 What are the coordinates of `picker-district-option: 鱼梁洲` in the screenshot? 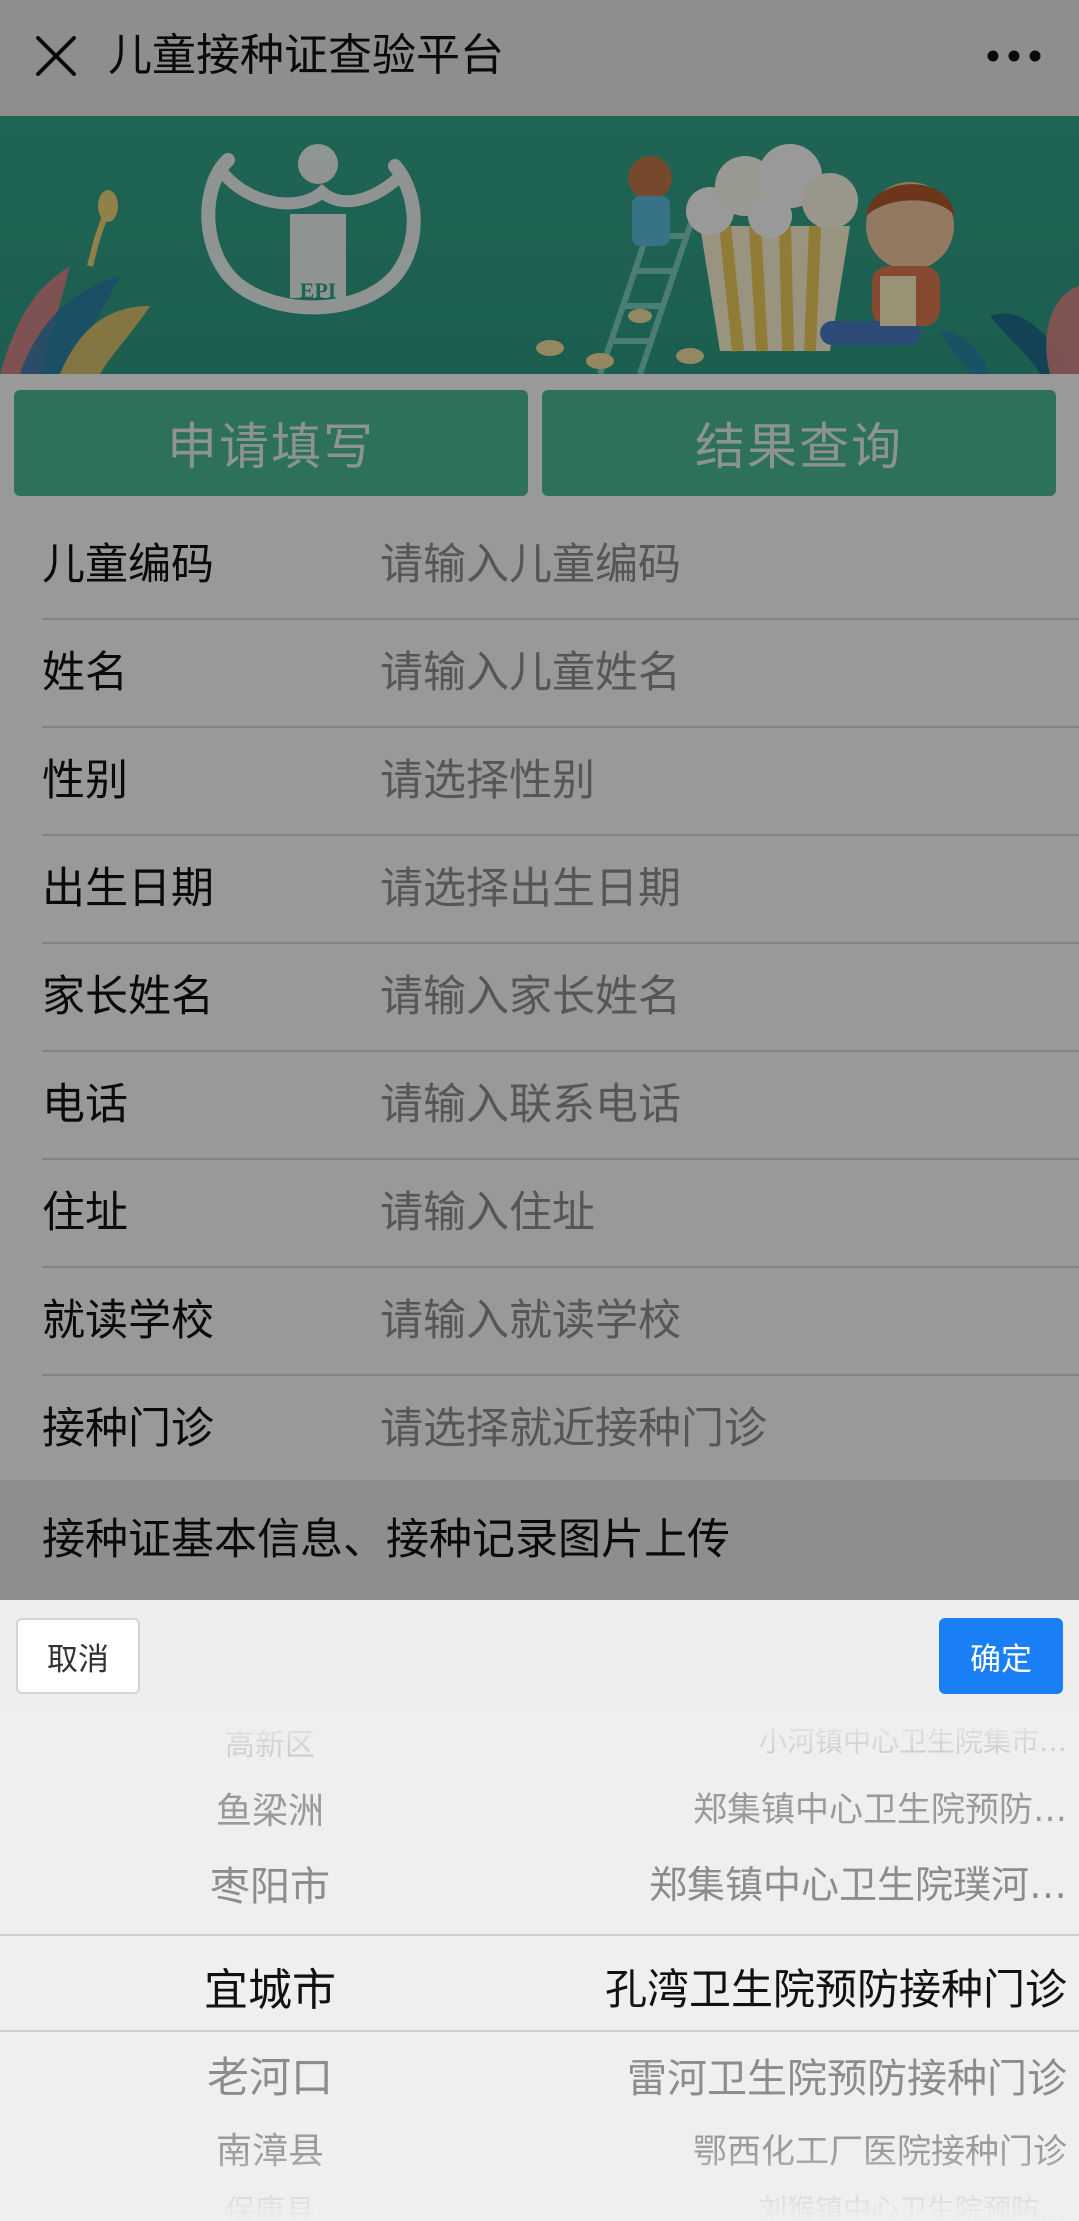 It's located at (270, 1808).